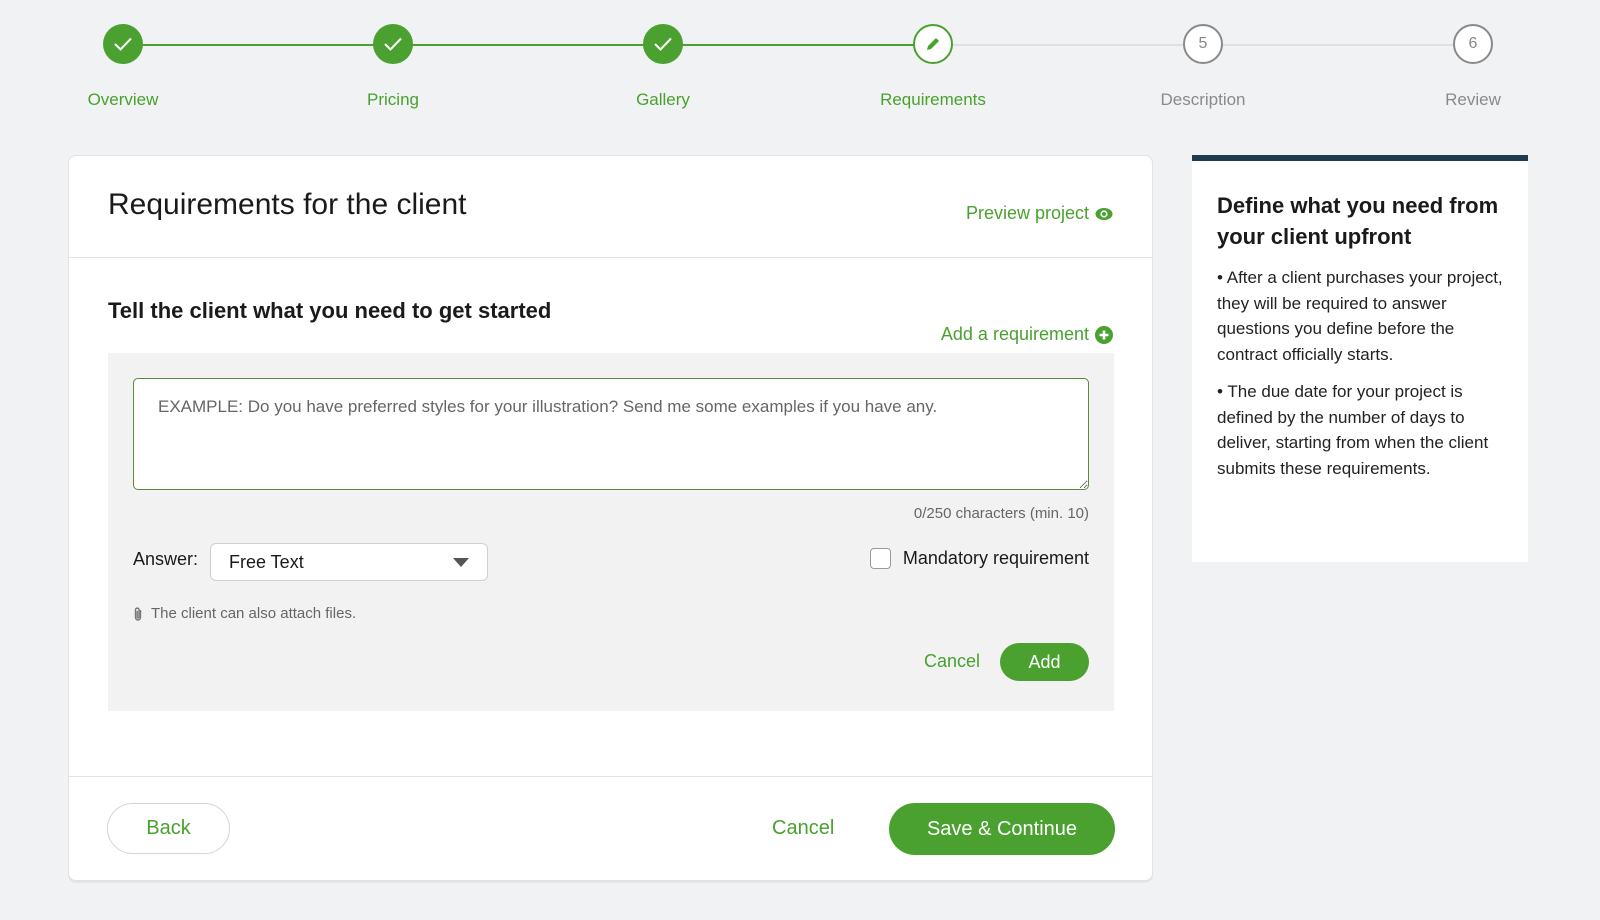 The width and height of the screenshot is (1600, 920). I want to click on add-requirement-label: Add a requirement, so click(1014, 334).